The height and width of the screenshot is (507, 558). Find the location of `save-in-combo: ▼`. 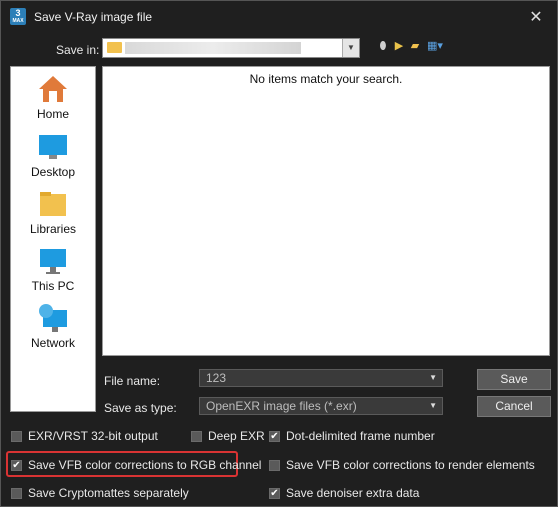

save-in-combo: ▼ is located at coordinates (231, 48).